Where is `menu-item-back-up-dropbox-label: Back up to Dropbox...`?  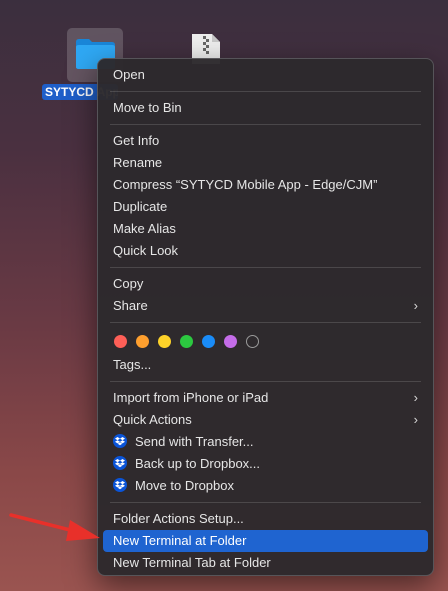
menu-item-back-up-dropbox-label: Back up to Dropbox... is located at coordinates (198, 463).